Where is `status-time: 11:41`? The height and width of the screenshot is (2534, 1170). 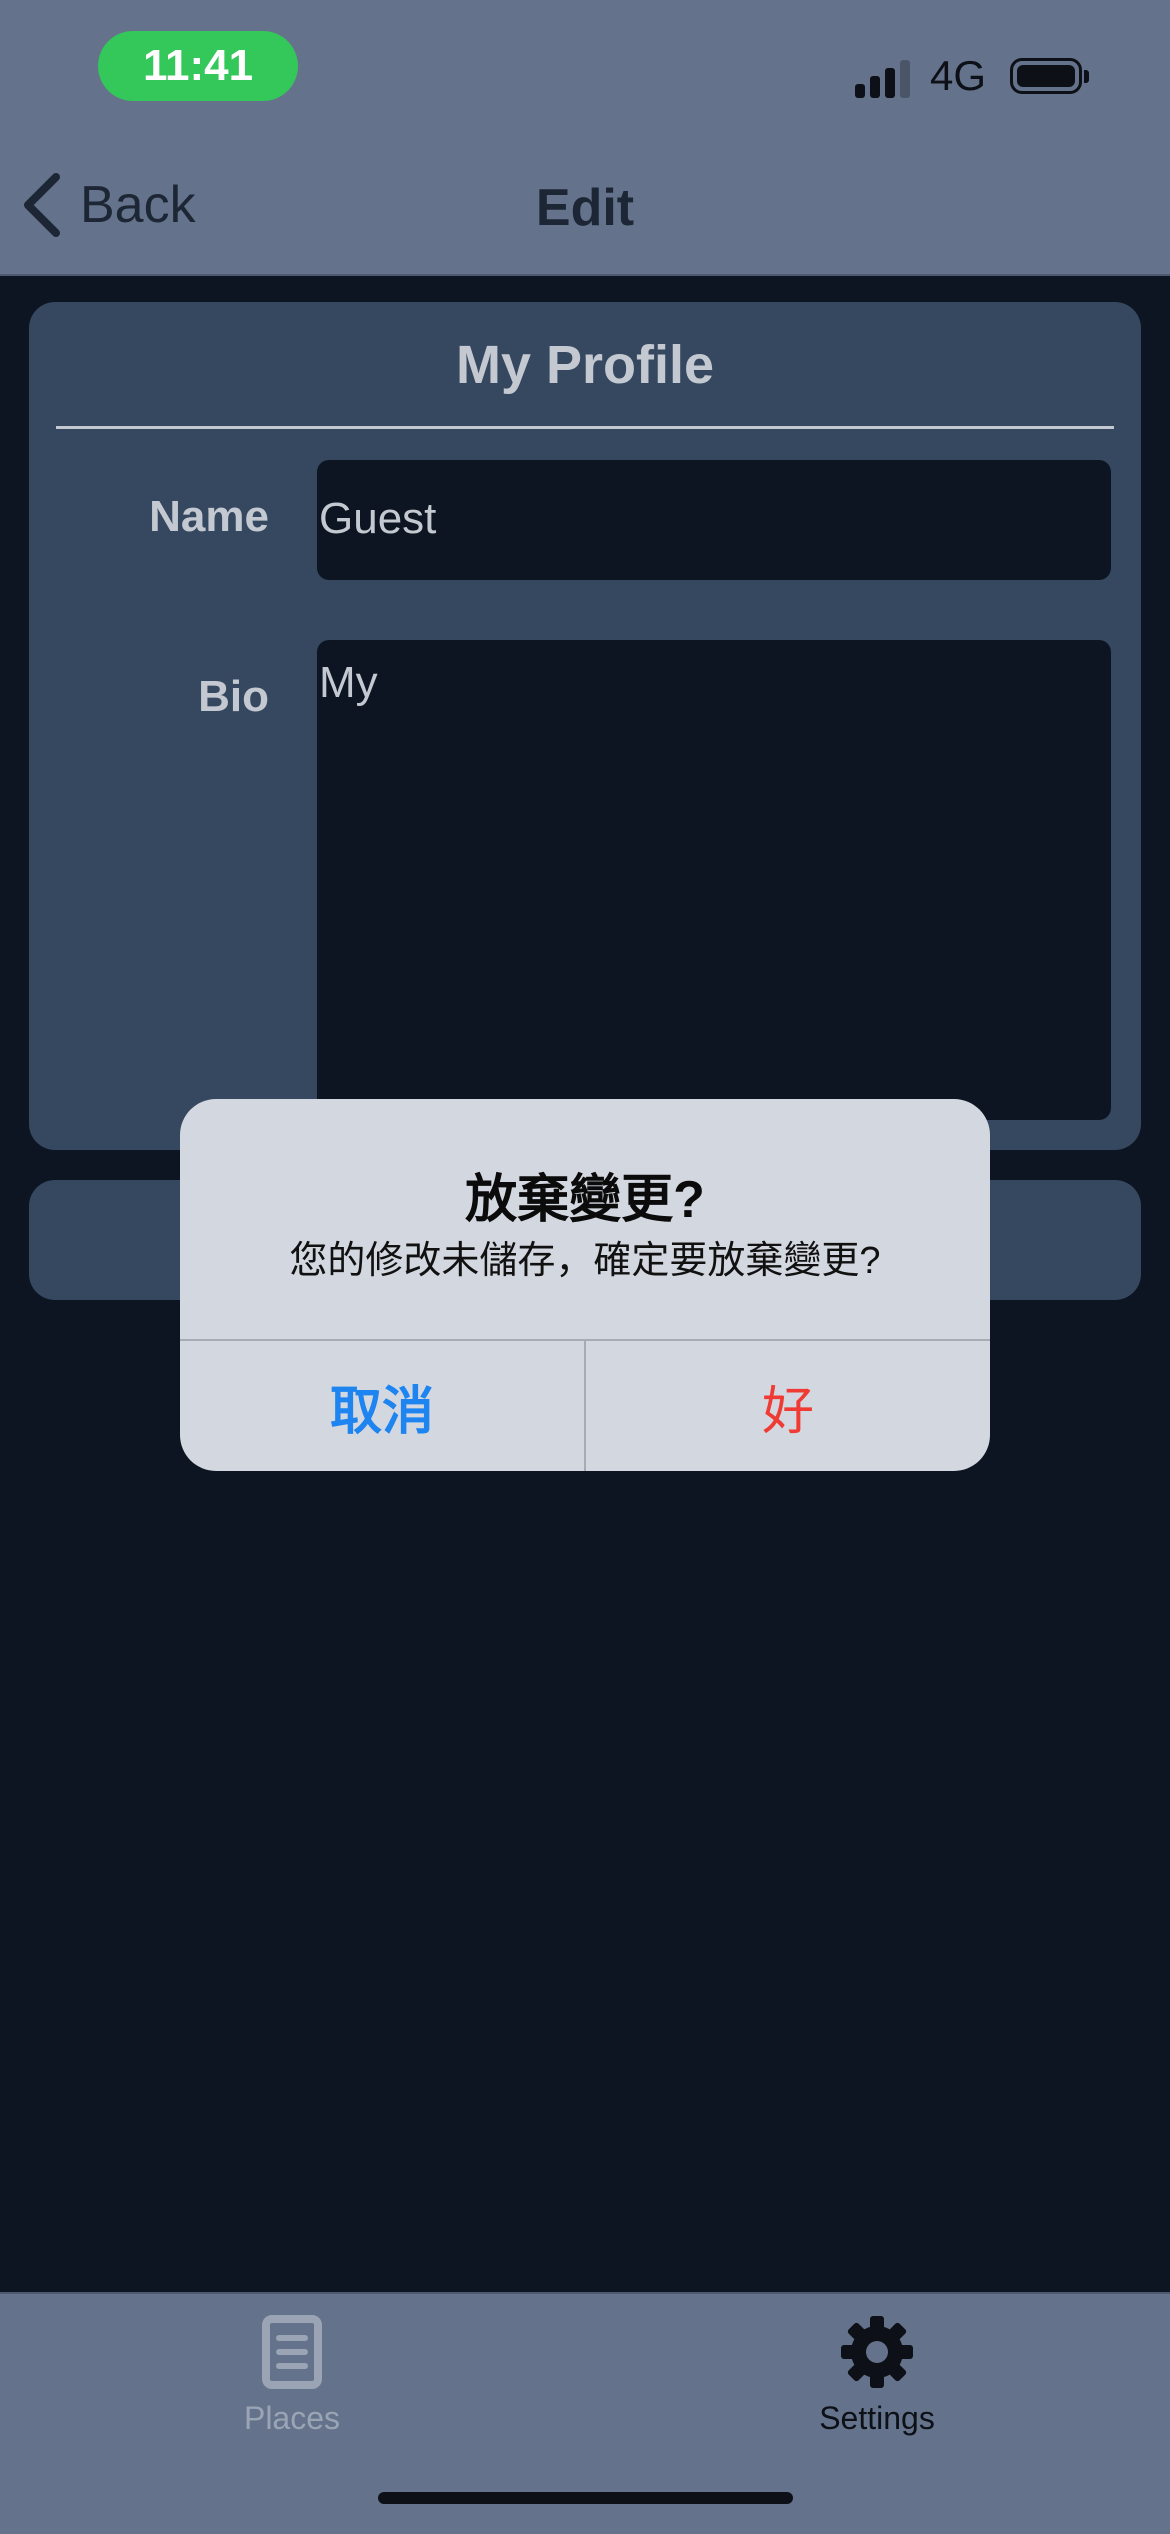 status-time: 11:41 is located at coordinates (198, 66).